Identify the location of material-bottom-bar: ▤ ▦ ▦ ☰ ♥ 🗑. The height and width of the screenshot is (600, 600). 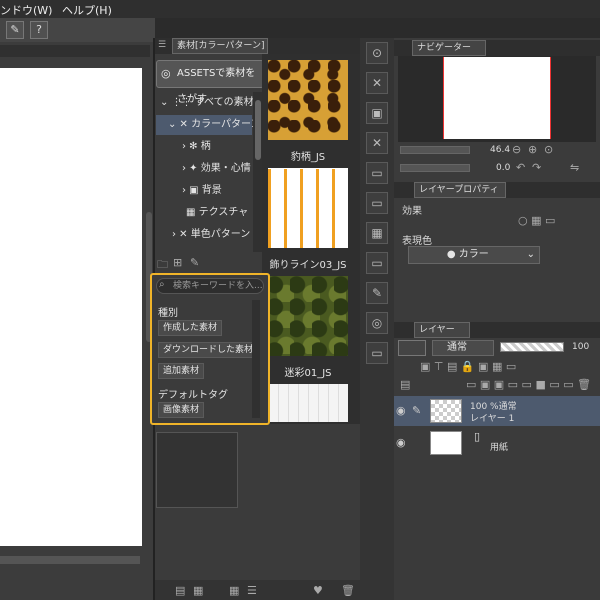
(257, 590).